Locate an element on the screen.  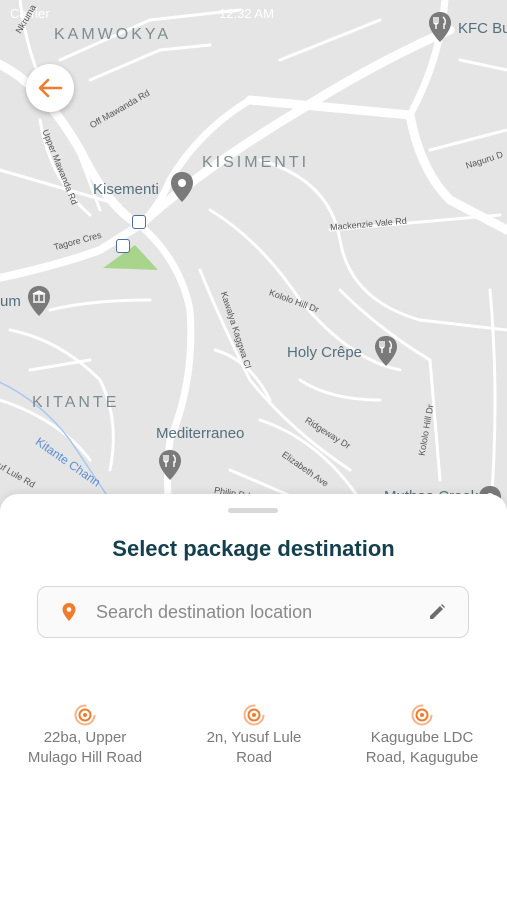
recent-destination-line1: 22ba, Upper is located at coordinates (85, 737).